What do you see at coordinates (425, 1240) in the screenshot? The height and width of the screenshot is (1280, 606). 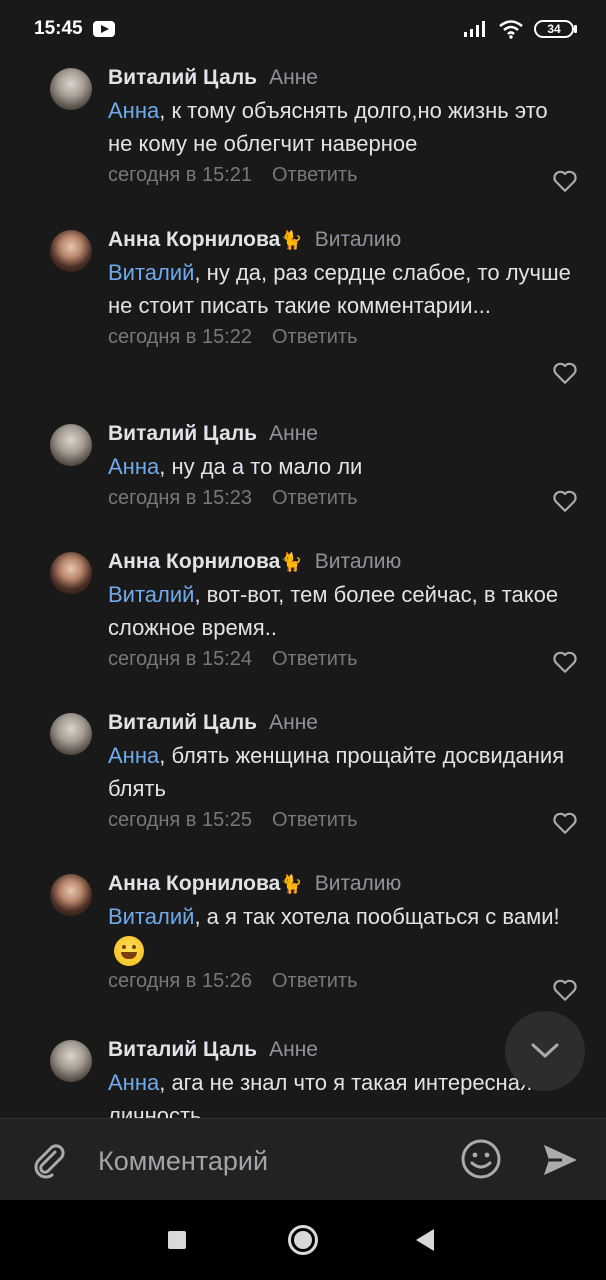 I see `back-button` at bounding box center [425, 1240].